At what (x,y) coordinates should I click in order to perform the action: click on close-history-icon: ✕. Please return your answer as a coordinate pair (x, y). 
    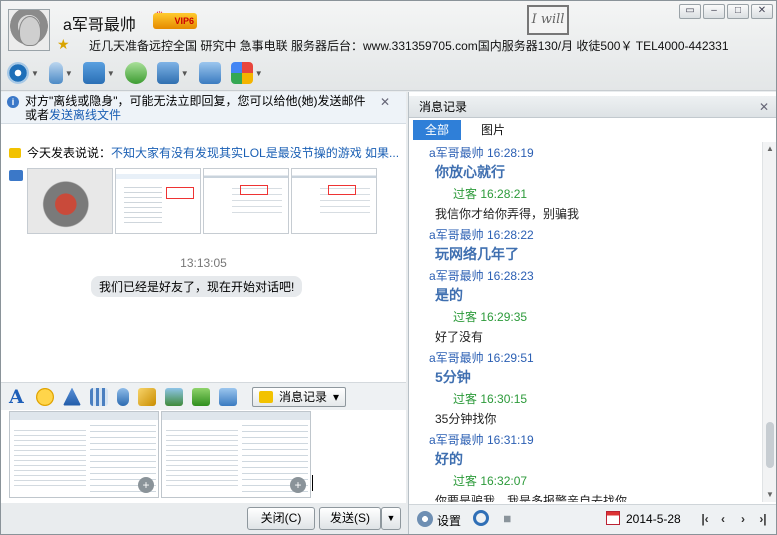
    Looking at the image, I should click on (764, 107).